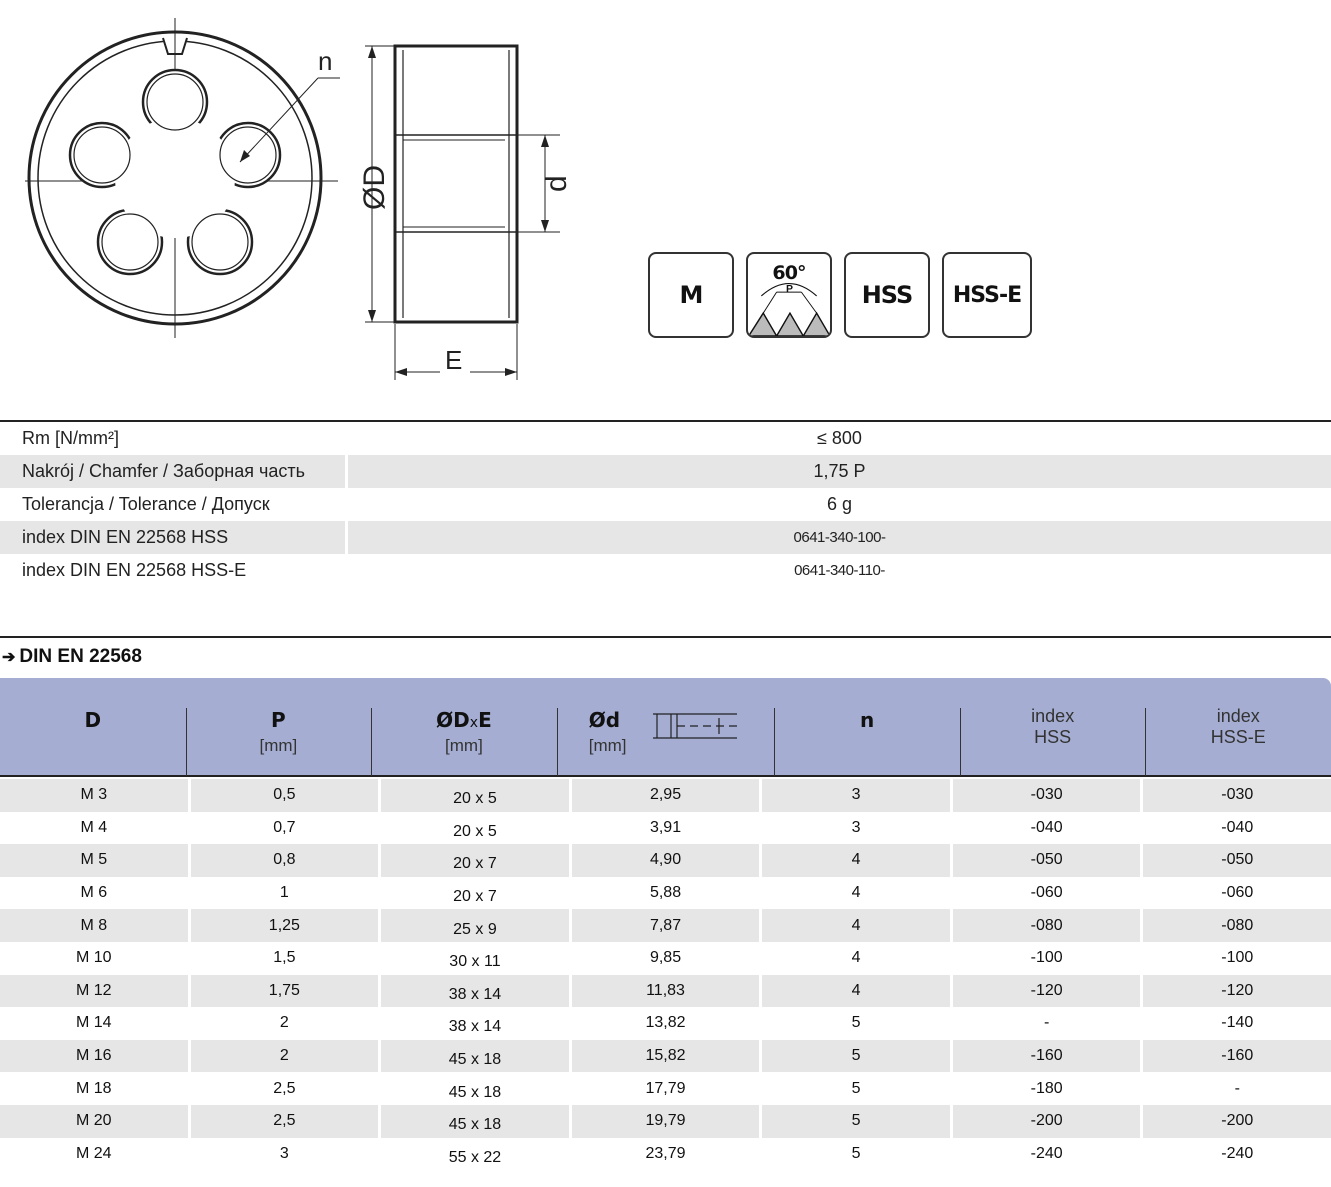 This screenshot has width=1331, height=1187. Describe the element at coordinates (374, 187) in the screenshot. I see `label-od: ØD` at that location.